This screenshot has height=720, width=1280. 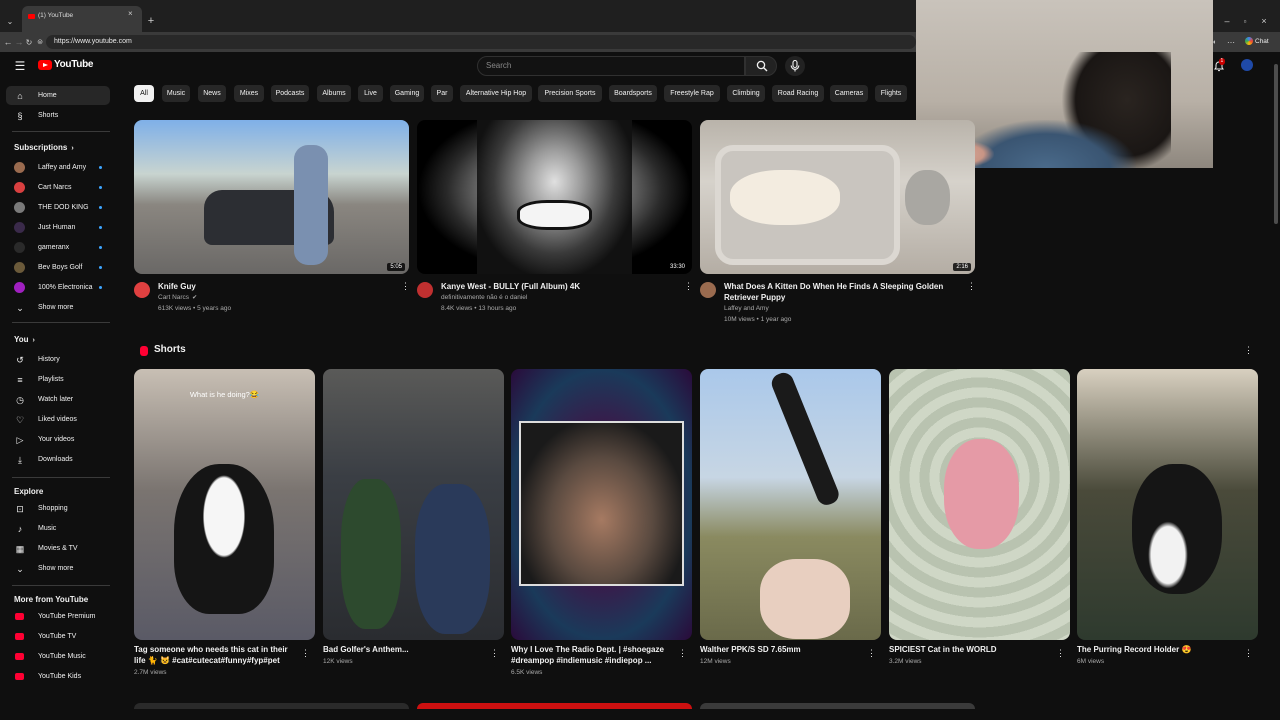 I want to click on sidebar-item-your-videos: ▷ Your videos, so click(x=58, y=439).